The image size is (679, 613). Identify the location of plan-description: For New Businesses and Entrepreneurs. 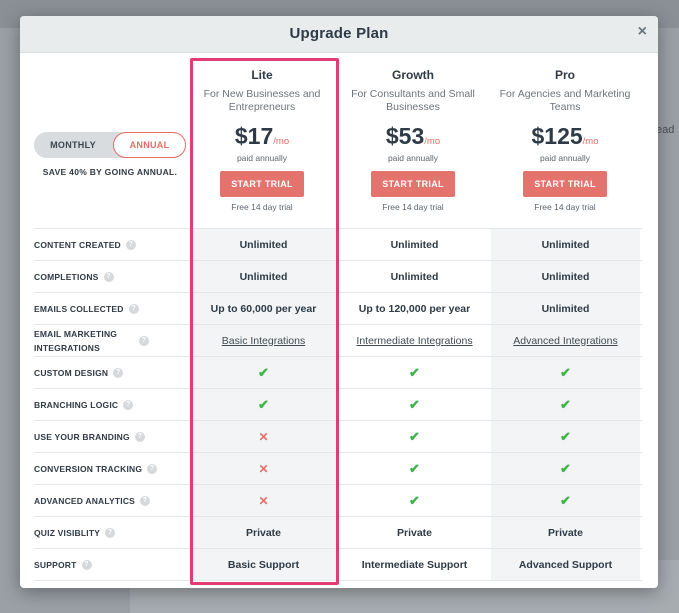
(262, 100).